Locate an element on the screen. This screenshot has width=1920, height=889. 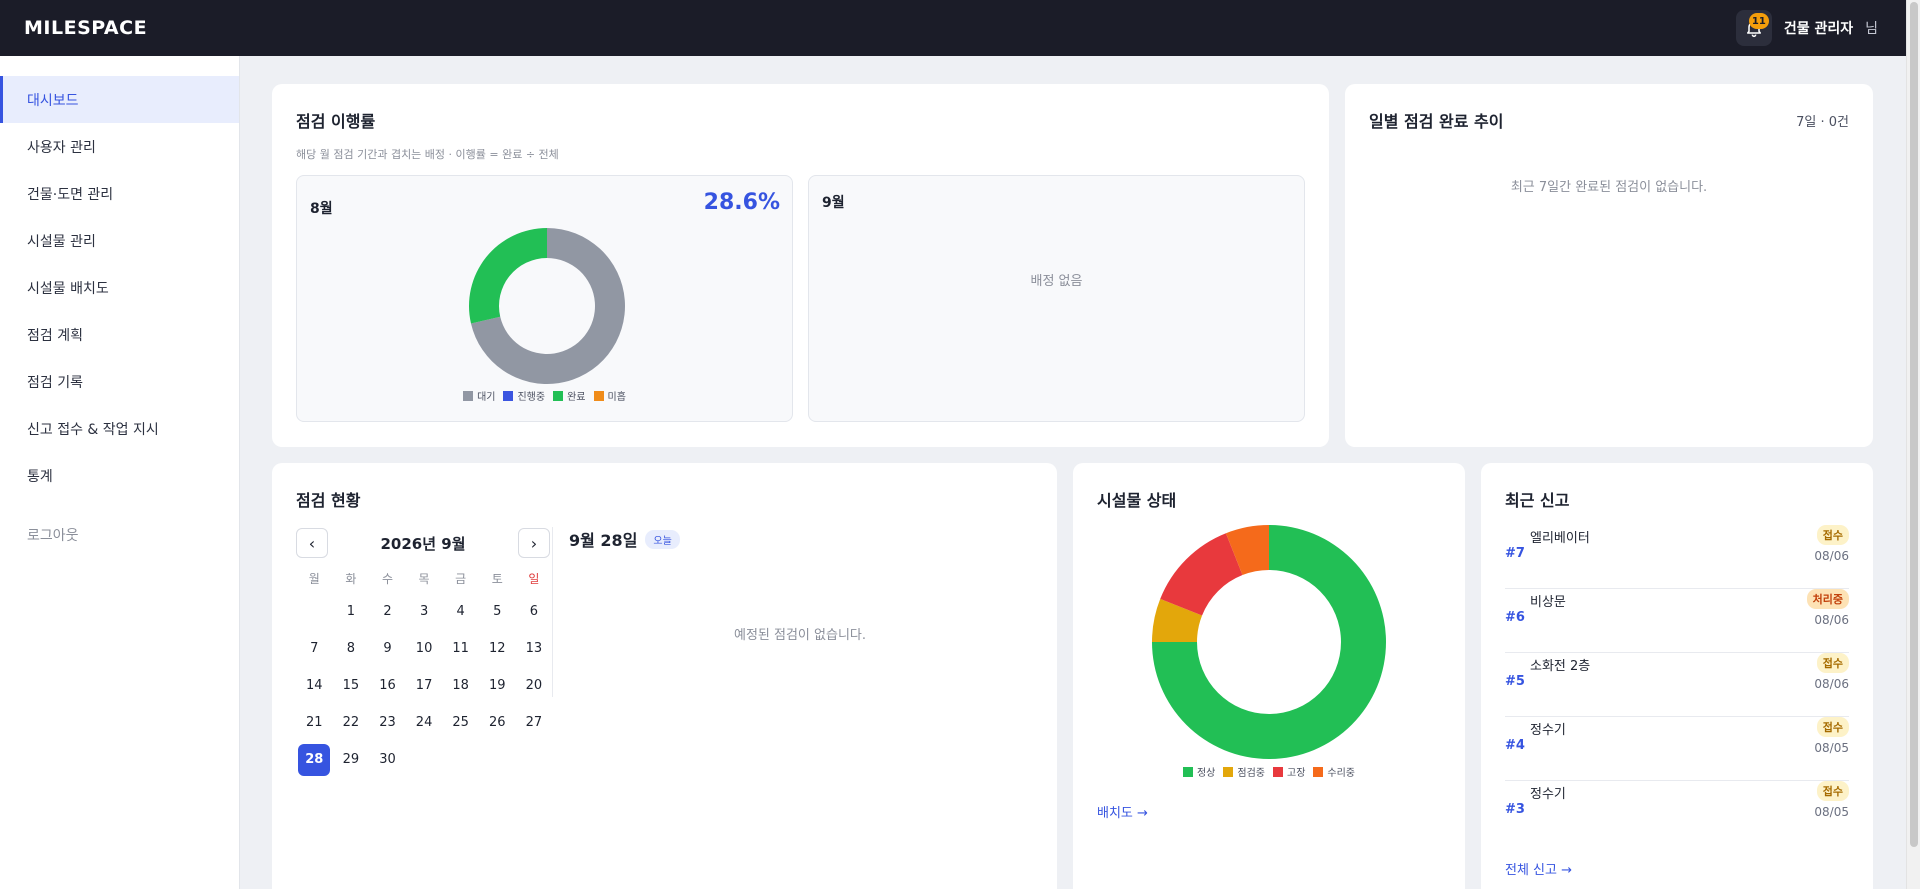
calendar-day: 22 is located at coordinates (351, 722).